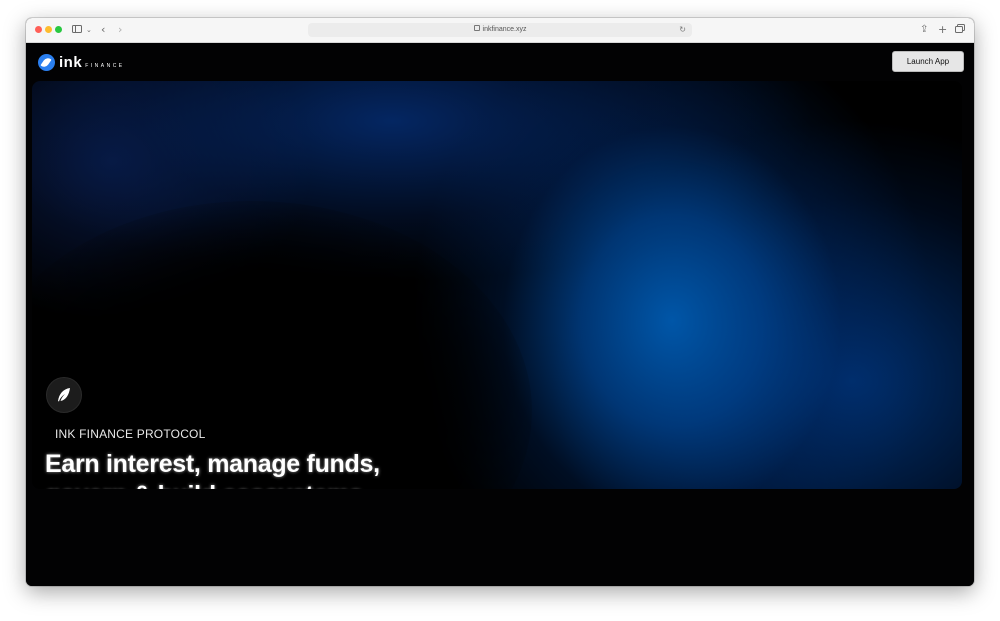 The width and height of the screenshot is (1000, 621). What do you see at coordinates (942, 30) in the screenshot?
I see `new-tab-icon: +` at bounding box center [942, 30].